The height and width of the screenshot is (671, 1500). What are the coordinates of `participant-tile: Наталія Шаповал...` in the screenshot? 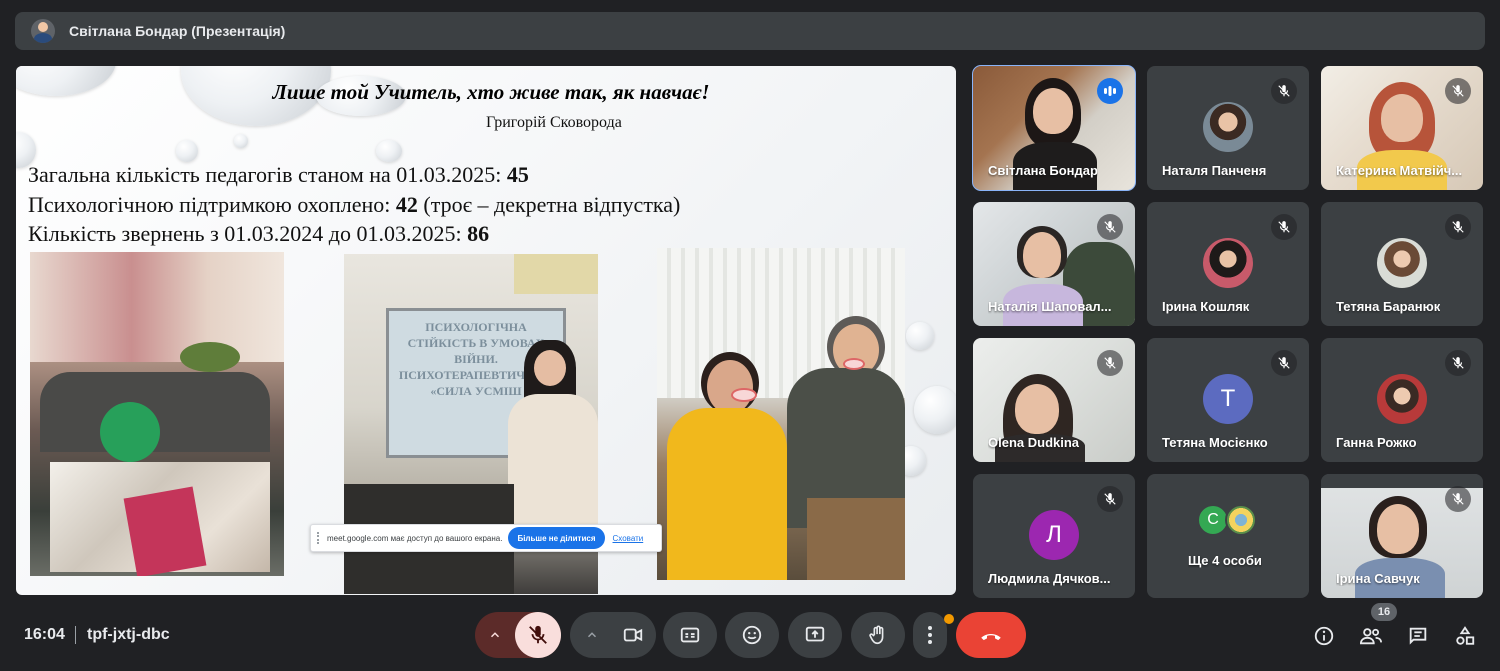 It's located at (1054, 264).